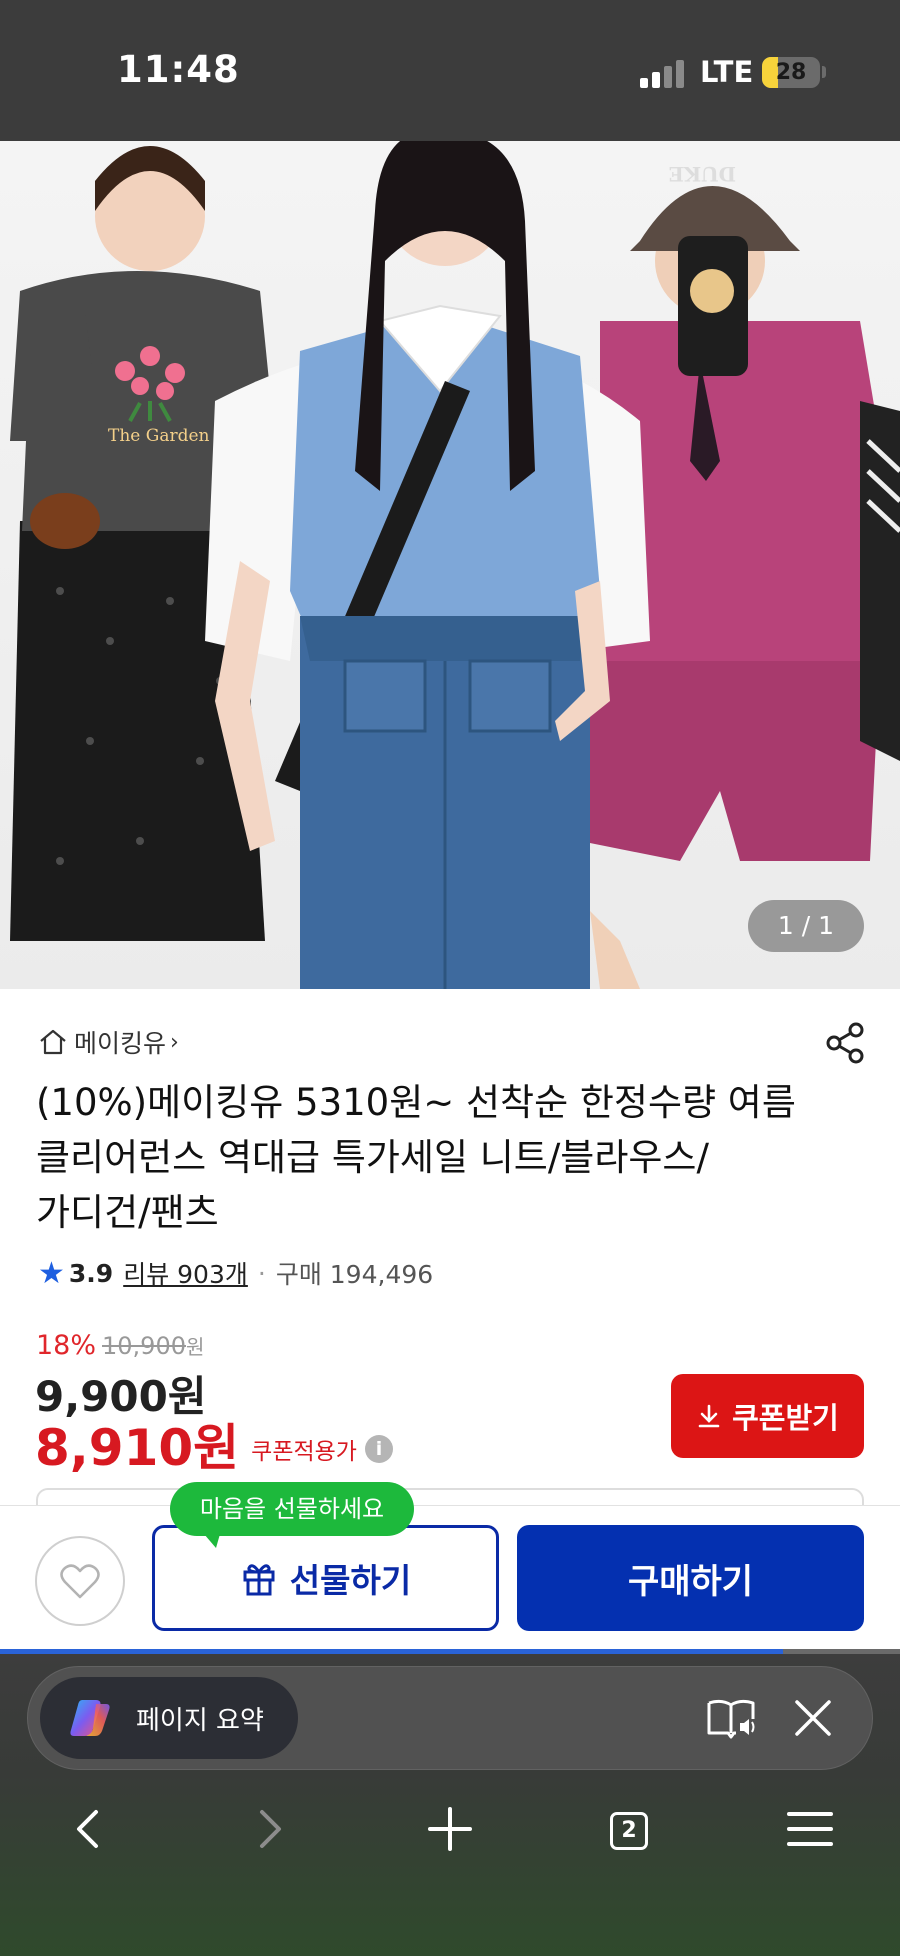 The image size is (900, 1956). Describe the element at coordinates (450, 70) in the screenshot. I see `status-bar: 11:48 LTE 28` at that location.